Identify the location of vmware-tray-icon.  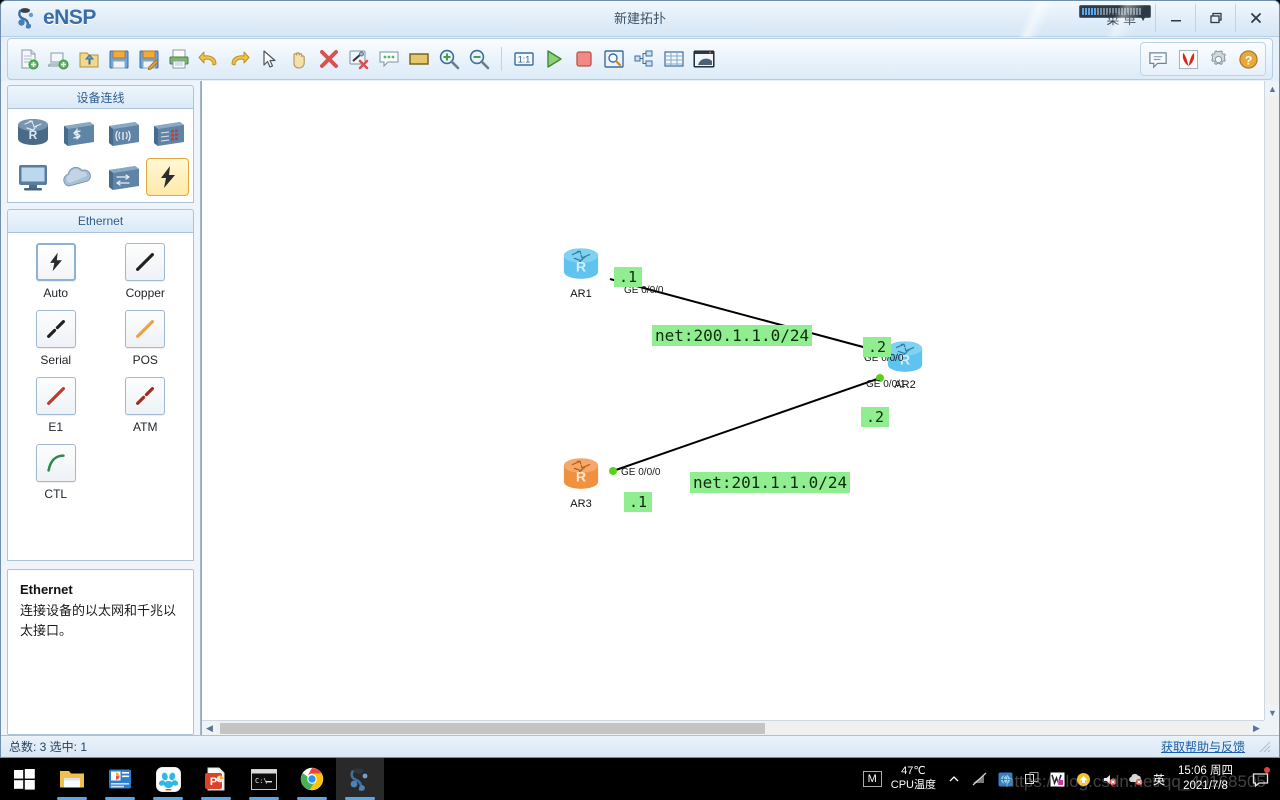
(1057, 779).